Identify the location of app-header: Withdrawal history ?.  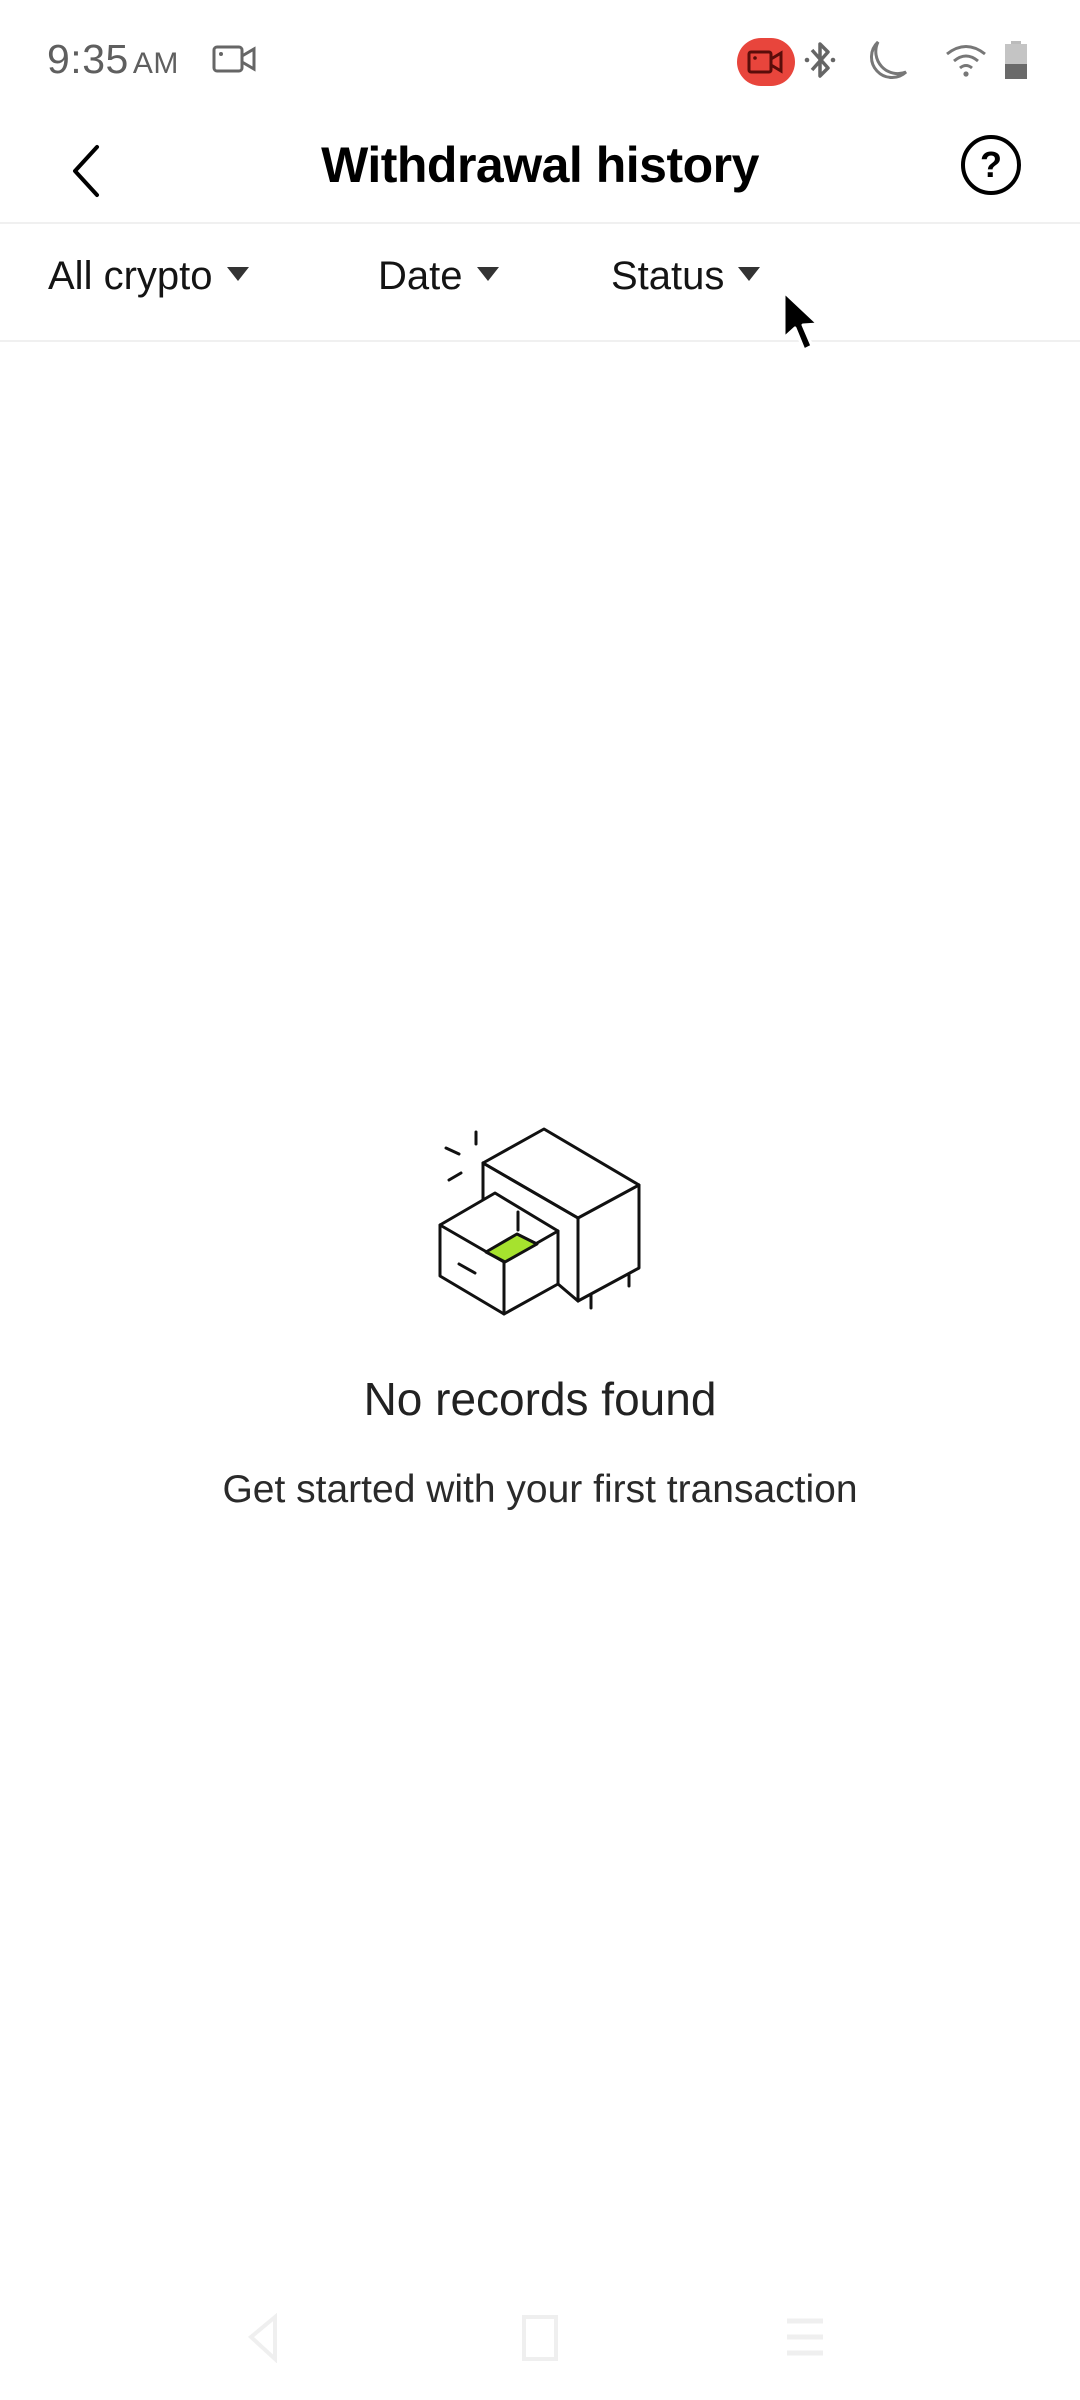
(540, 172).